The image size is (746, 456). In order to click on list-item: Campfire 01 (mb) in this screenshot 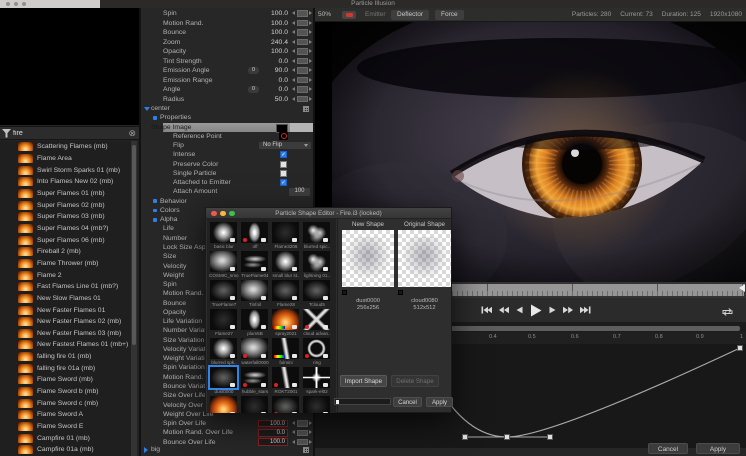, I will do `click(65, 438)`.